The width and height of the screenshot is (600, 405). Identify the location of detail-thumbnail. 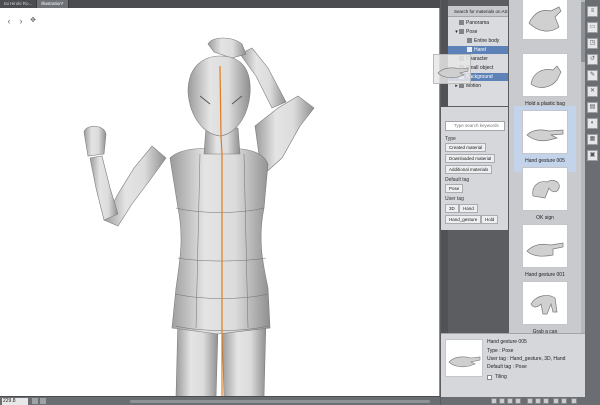
(464, 358).